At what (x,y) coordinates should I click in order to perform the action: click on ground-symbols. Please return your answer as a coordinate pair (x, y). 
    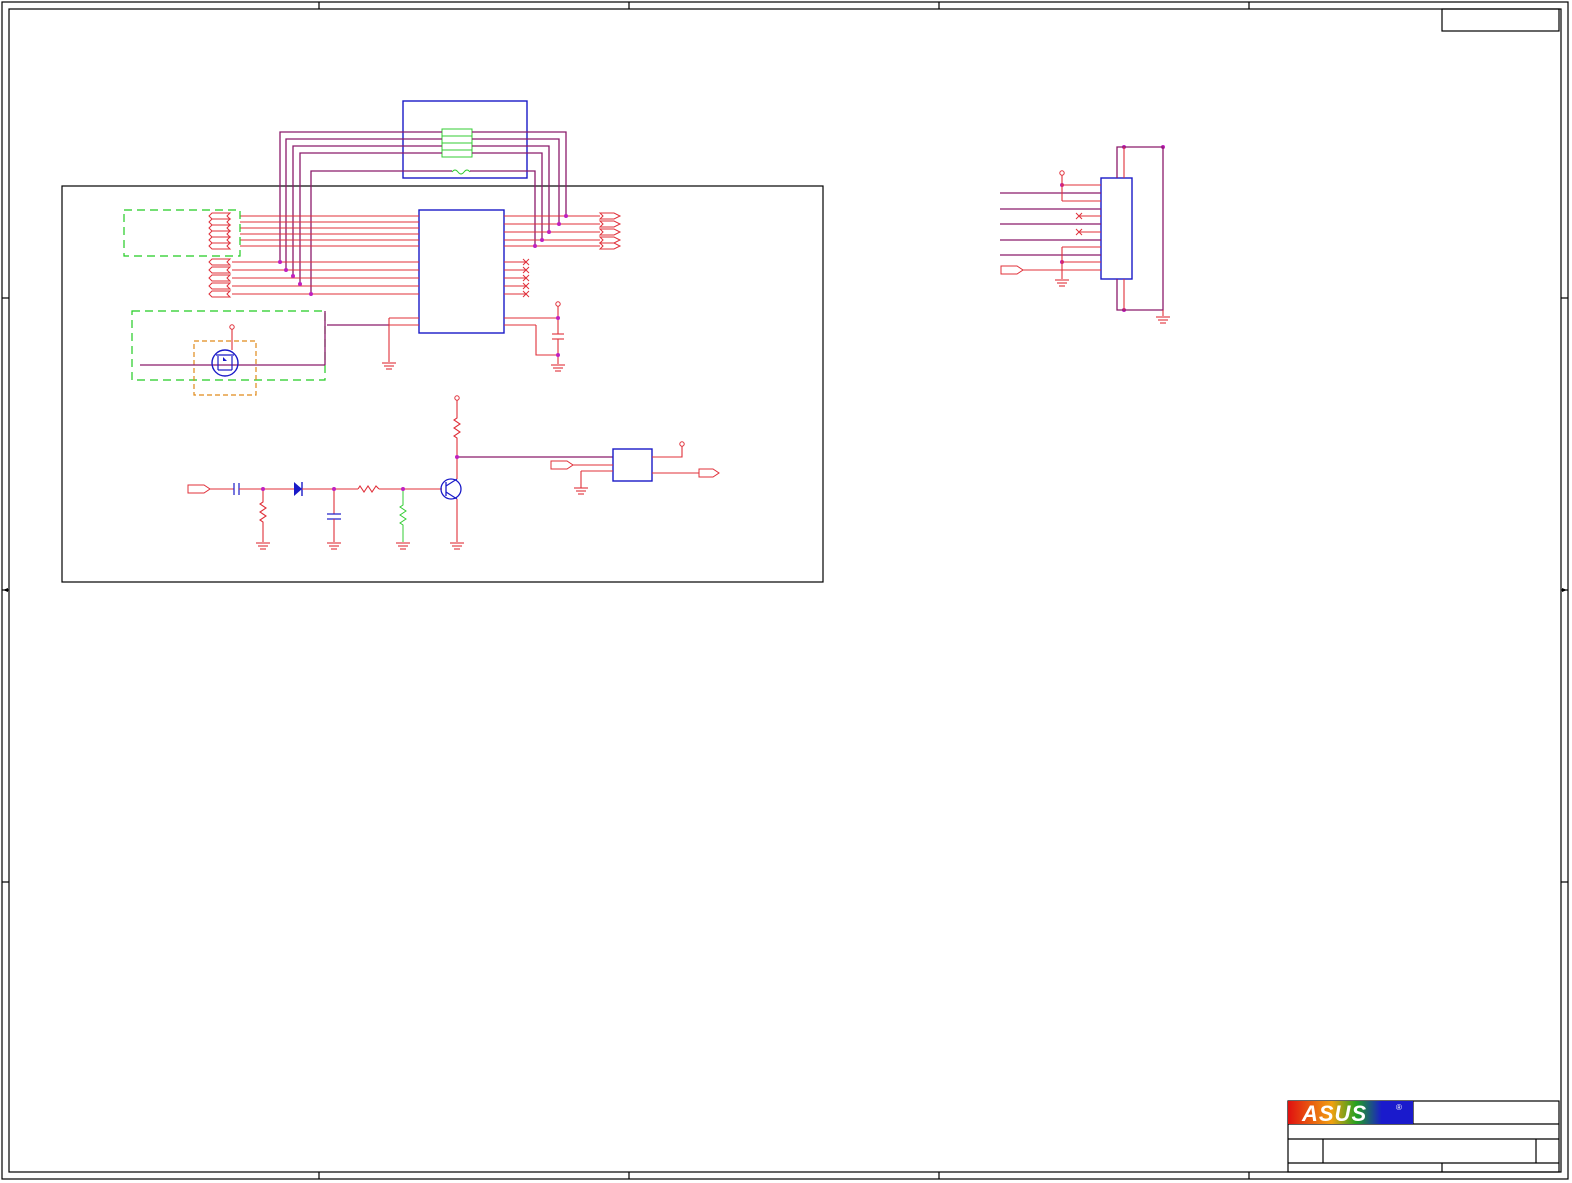
    Looking at the image, I should click on (713, 414).